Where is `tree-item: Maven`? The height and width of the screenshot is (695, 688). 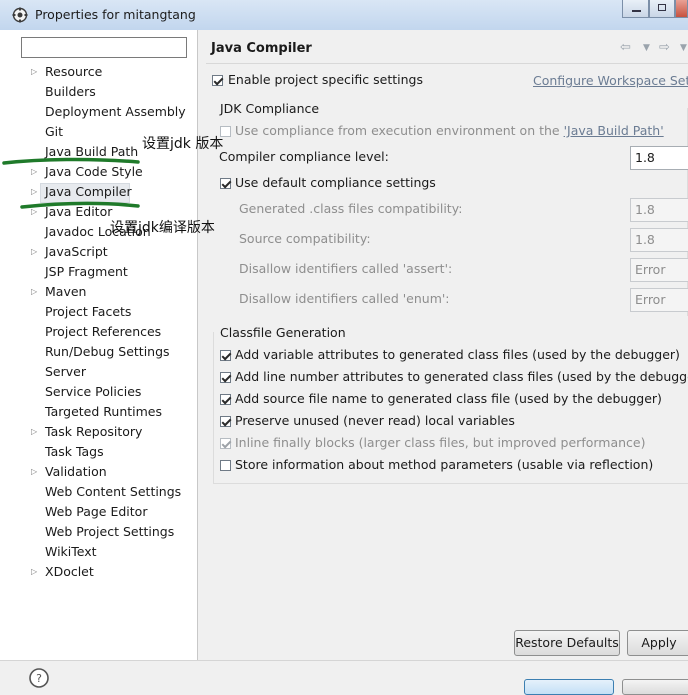
tree-item: Maven is located at coordinates (65, 292).